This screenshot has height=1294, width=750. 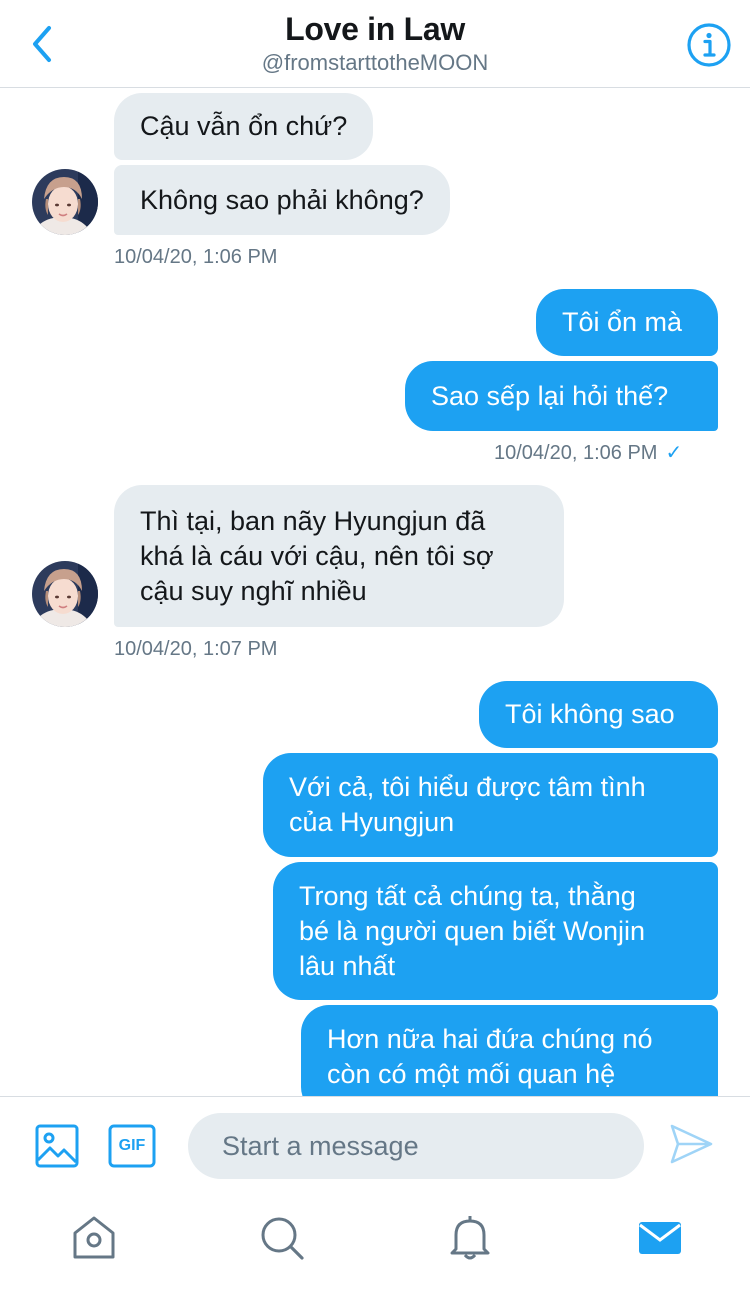 I want to click on incoming-message: Cậu vẫn ổn chứ?, so click(x=244, y=126).